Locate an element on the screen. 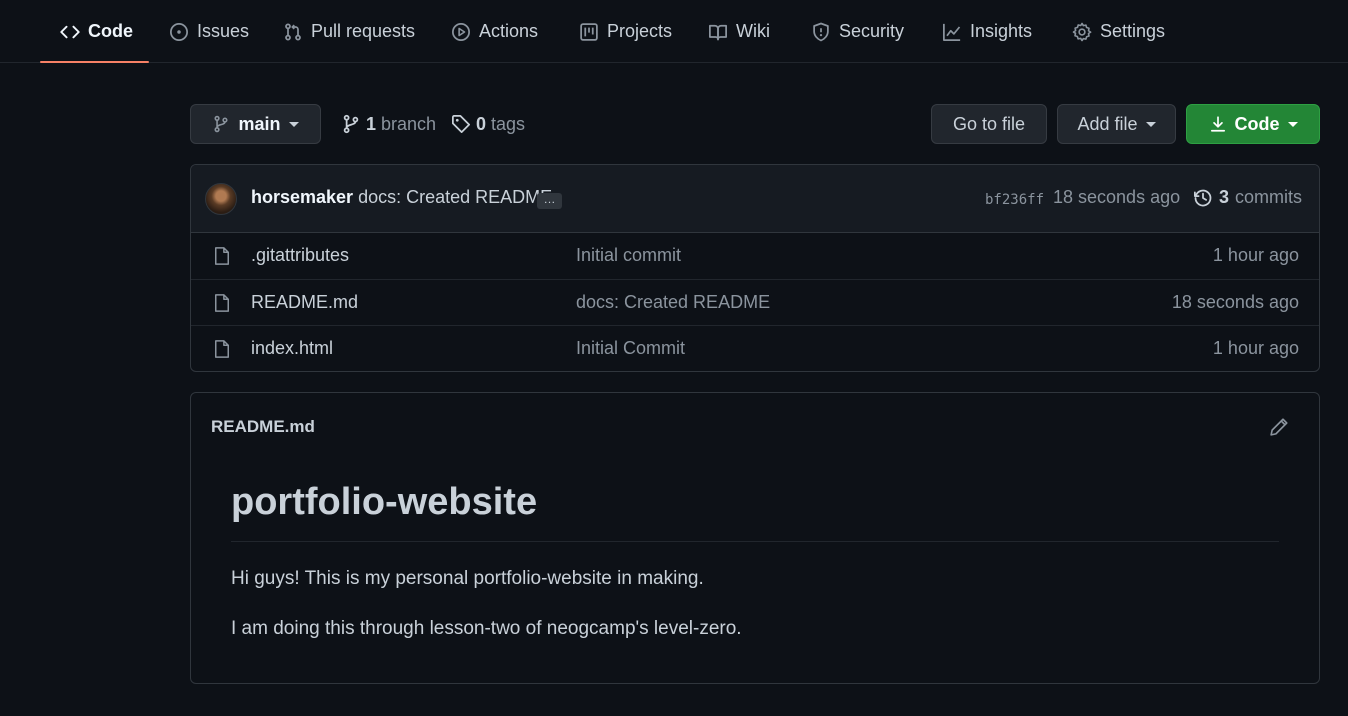  readme-heading: portfolio-website is located at coordinates (384, 502).